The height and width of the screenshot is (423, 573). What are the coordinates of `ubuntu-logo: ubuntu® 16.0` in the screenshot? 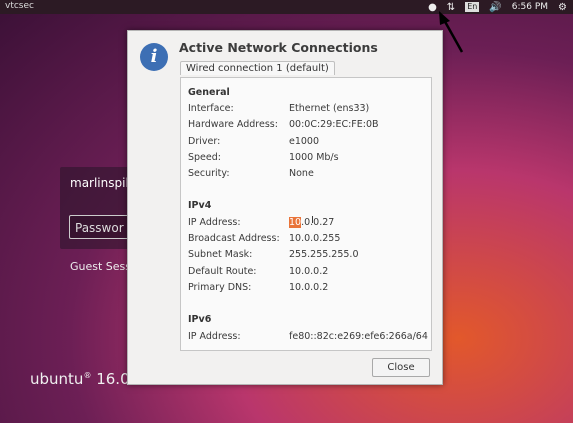 It's located at (80, 379).